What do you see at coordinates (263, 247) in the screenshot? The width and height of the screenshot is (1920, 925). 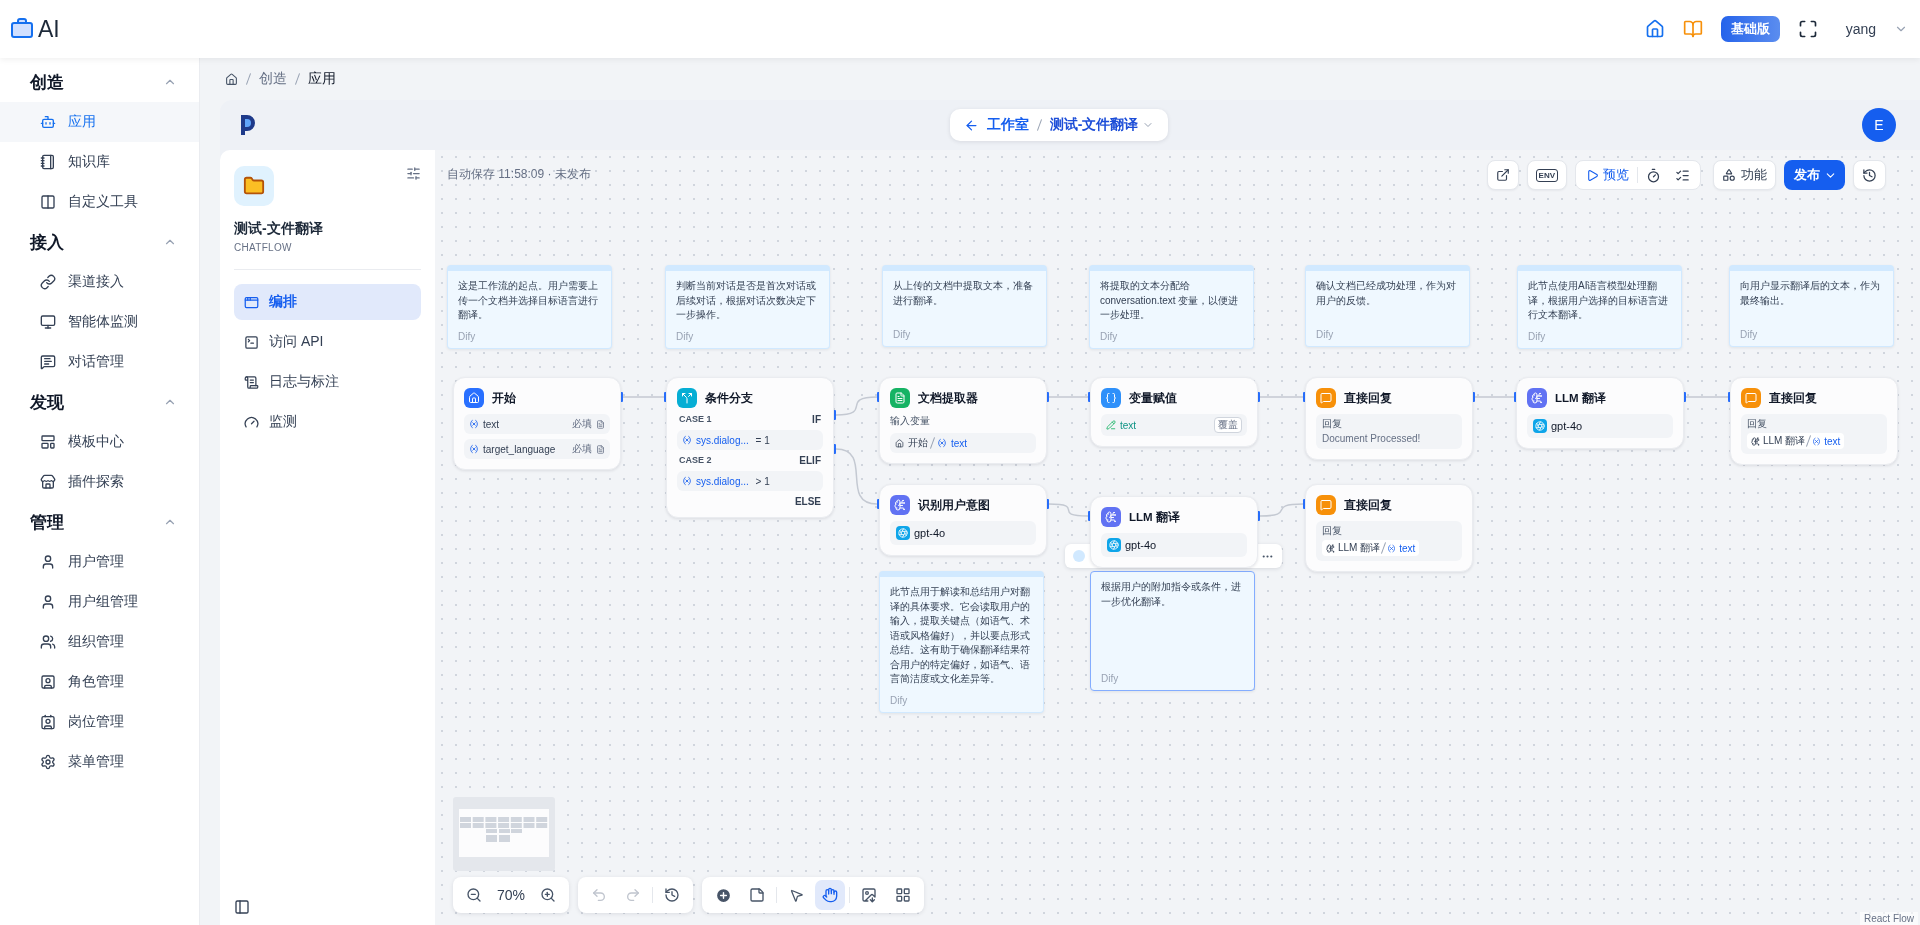 I see `app-mode: CHATFLOW` at bounding box center [263, 247].